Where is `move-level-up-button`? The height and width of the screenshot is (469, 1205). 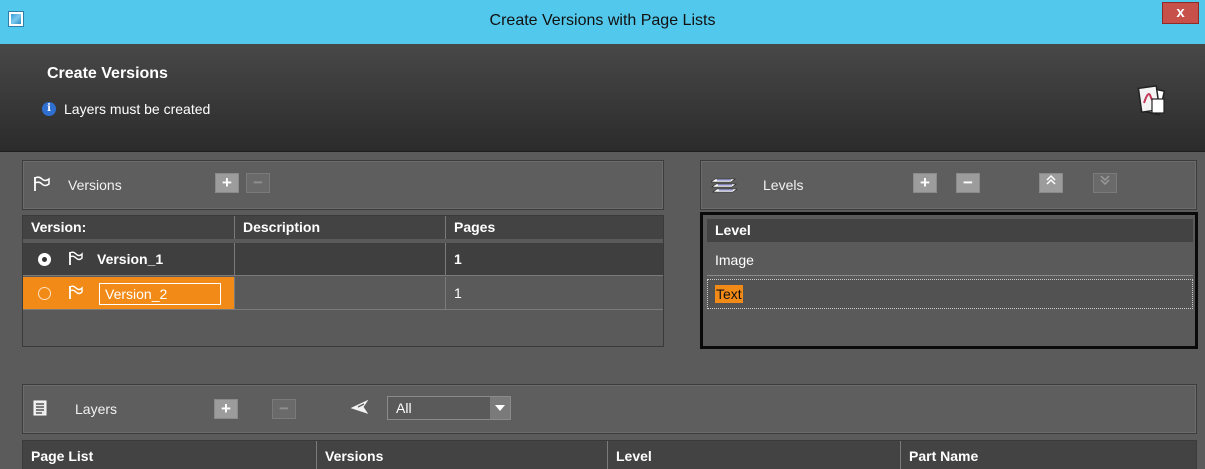 move-level-up-button is located at coordinates (1051, 183).